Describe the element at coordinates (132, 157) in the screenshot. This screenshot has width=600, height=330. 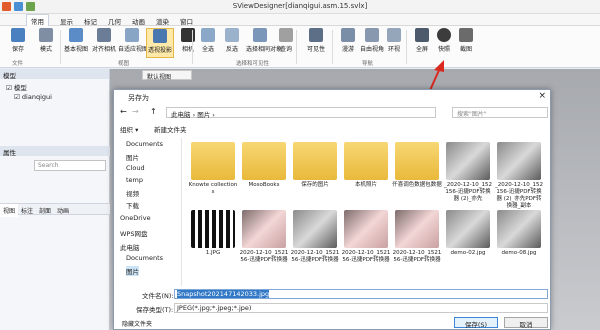
I see `nav-item: 图片` at that location.